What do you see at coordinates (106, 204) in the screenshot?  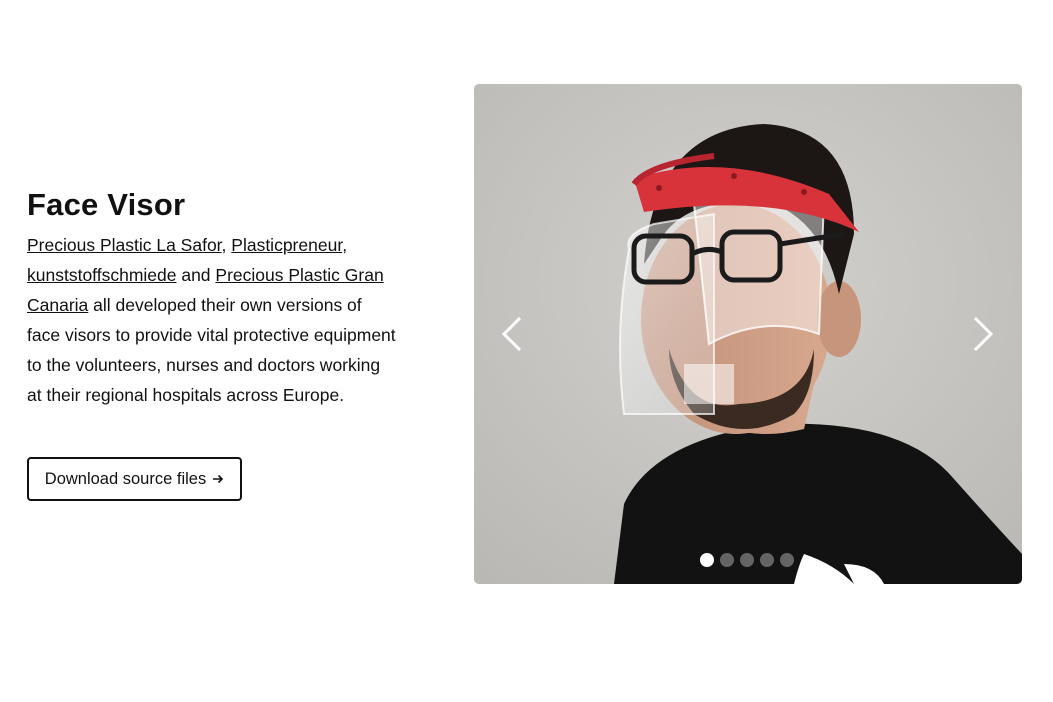 I see `section-title: Face Visor` at bounding box center [106, 204].